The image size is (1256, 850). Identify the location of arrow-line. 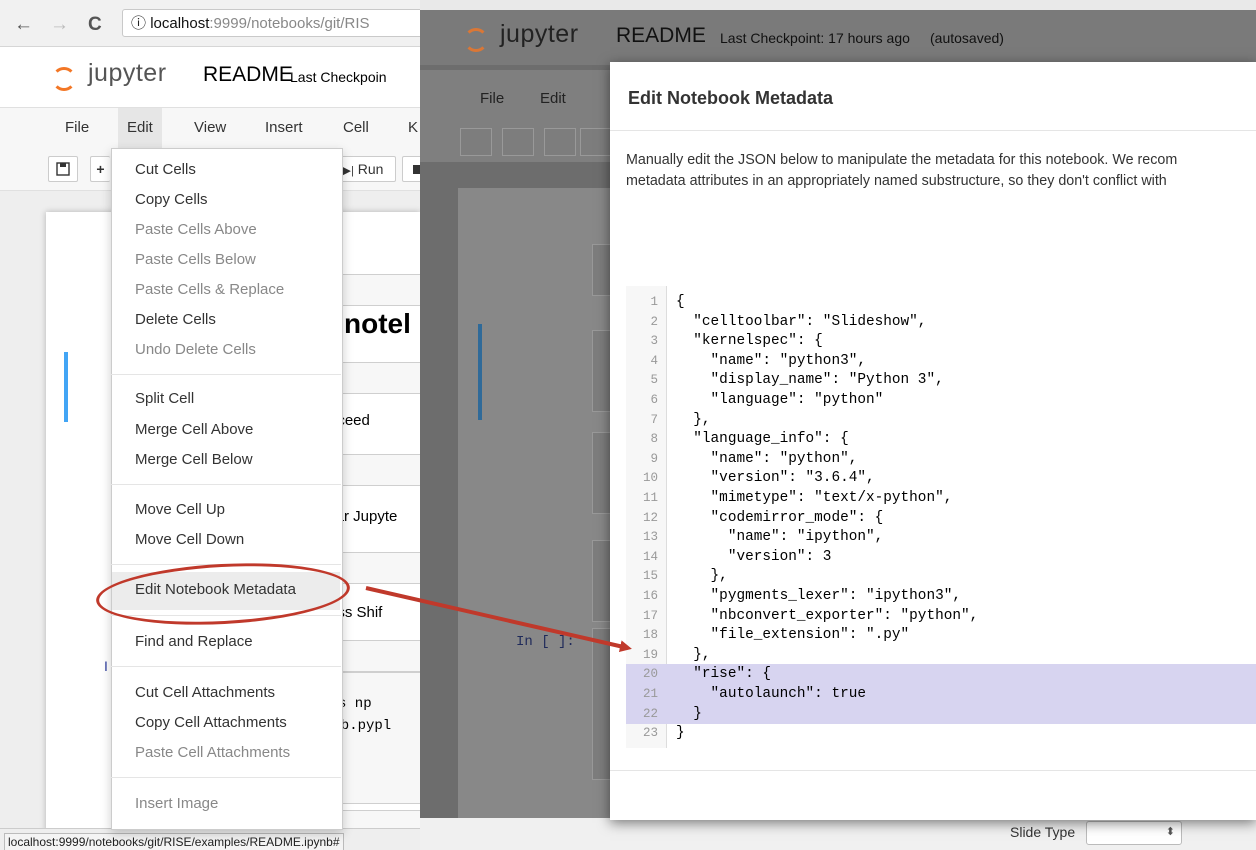
(498, 619).